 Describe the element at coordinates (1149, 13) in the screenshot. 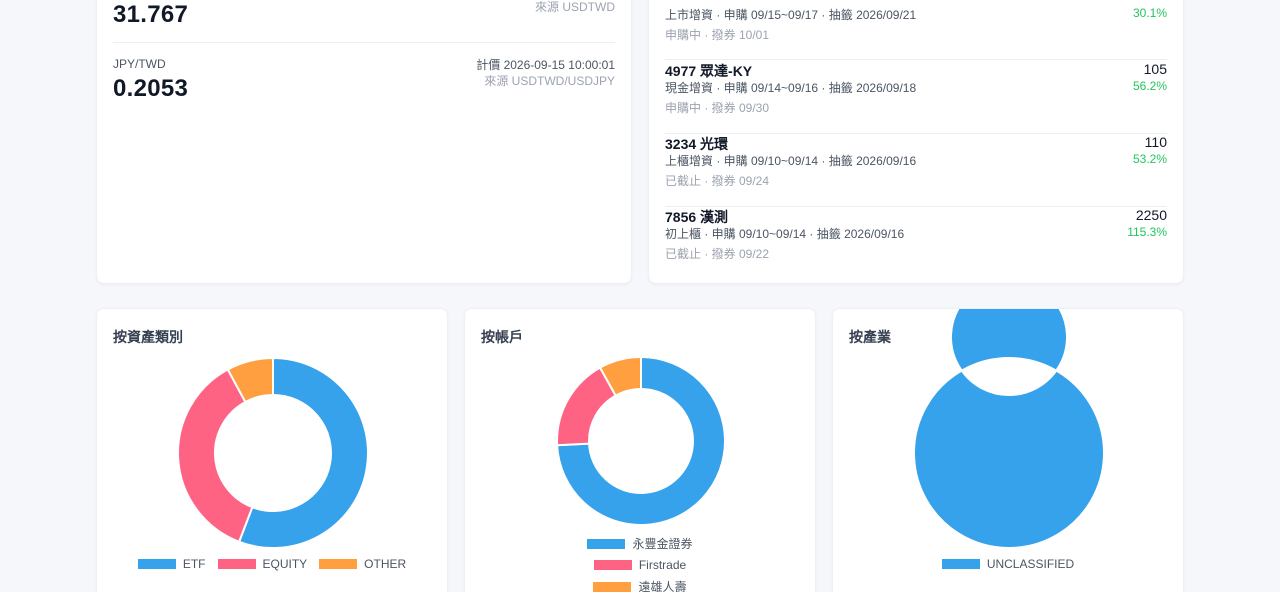

I see `ipo-pct: 30.1%` at that location.